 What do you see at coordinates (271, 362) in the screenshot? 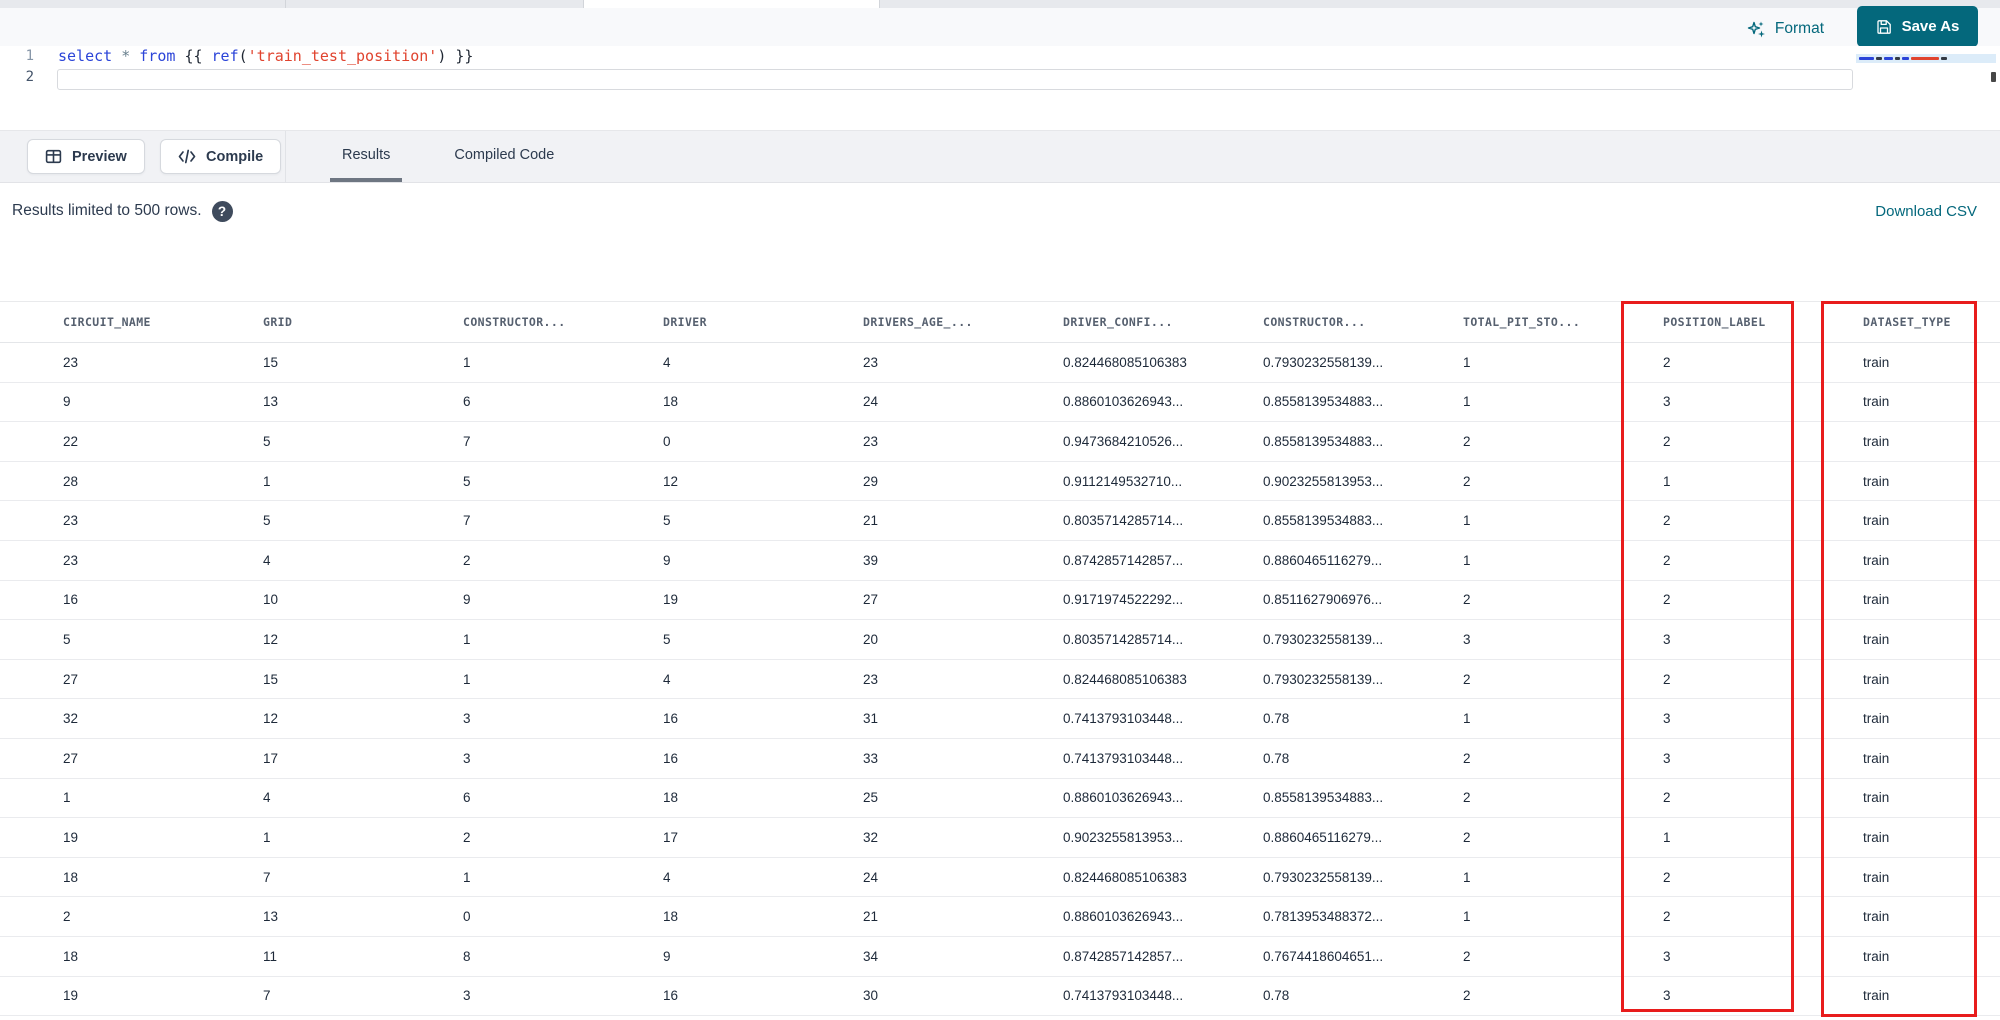
I see `table-cell: 15` at bounding box center [271, 362].